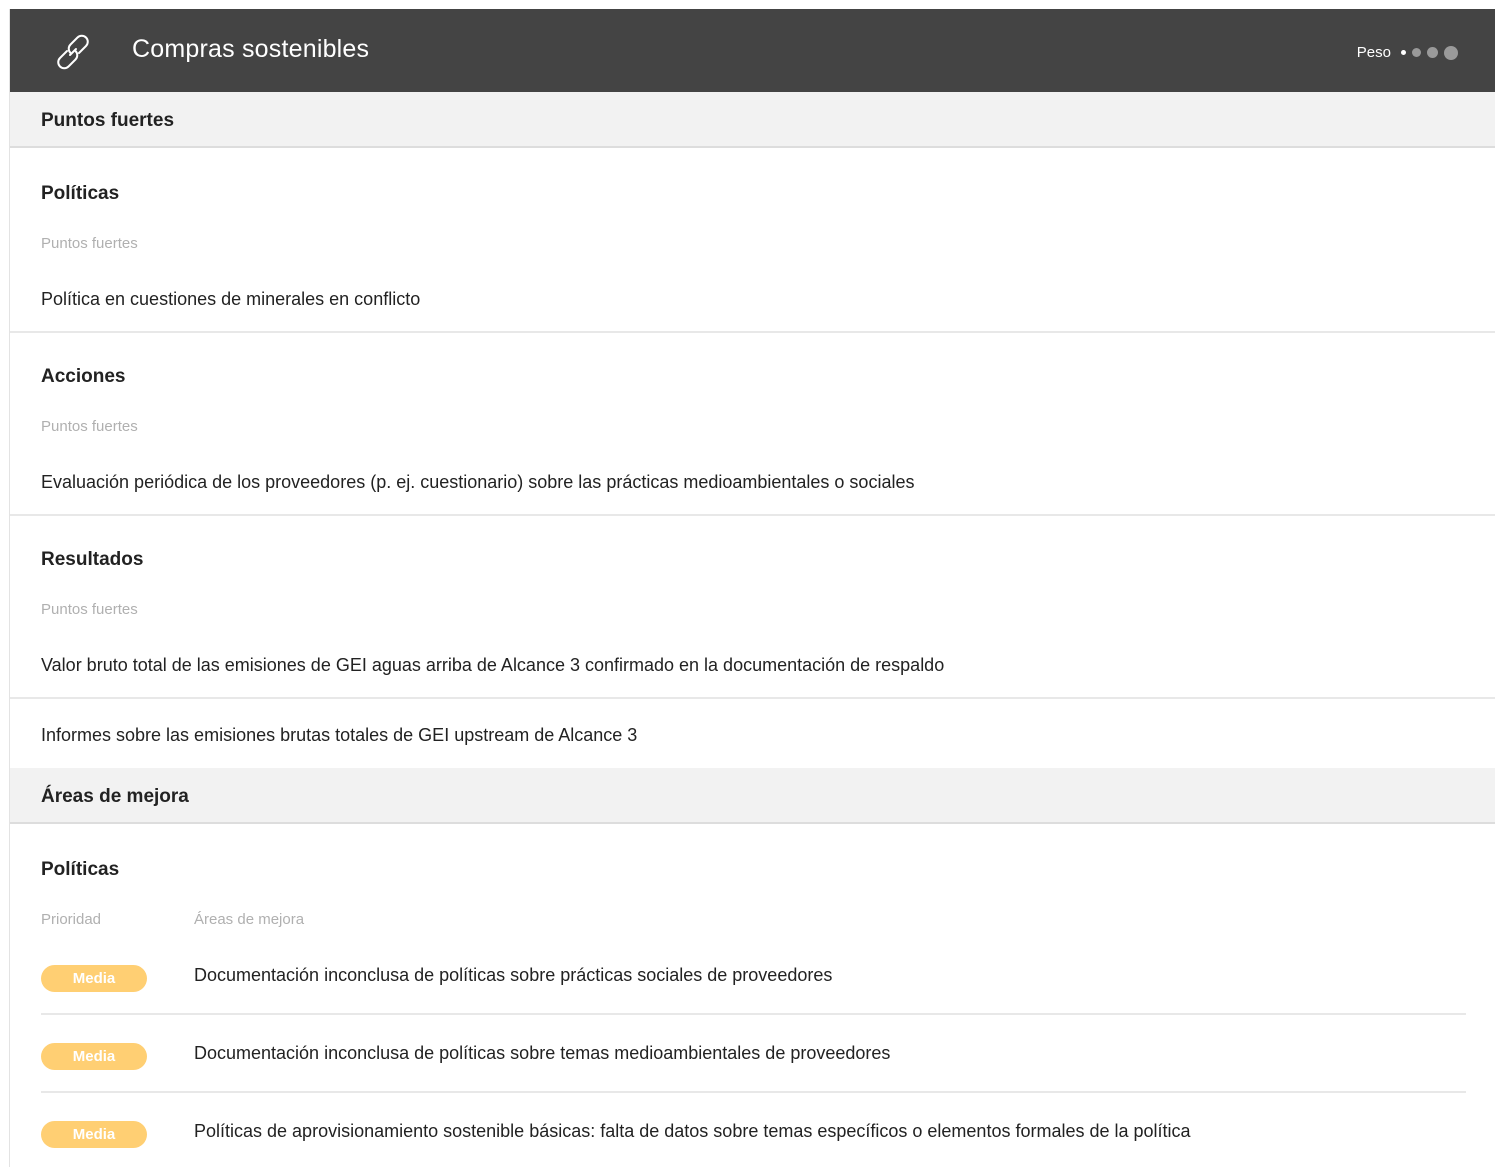 Image resolution: width=1495 pixels, height=1167 pixels. What do you see at coordinates (251, 49) in the screenshot?
I see `page-title: Compras sostenibles` at bounding box center [251, 49].